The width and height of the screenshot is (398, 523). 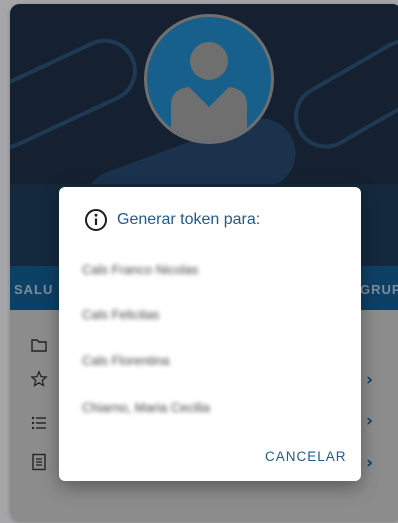 What do you see at coordinates (306, 456) in the screenshot?
I see `cancel-button: CANCELAR` at bounding box center [306, 456].